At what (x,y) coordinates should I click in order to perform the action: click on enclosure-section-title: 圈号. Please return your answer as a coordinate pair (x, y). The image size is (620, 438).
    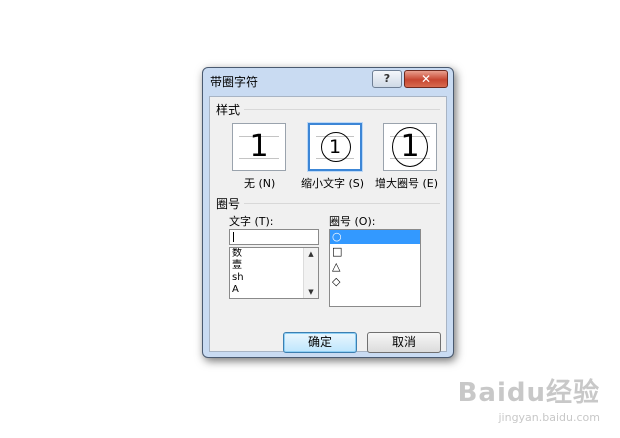
    Looking at the image, I should click on (228, 204).